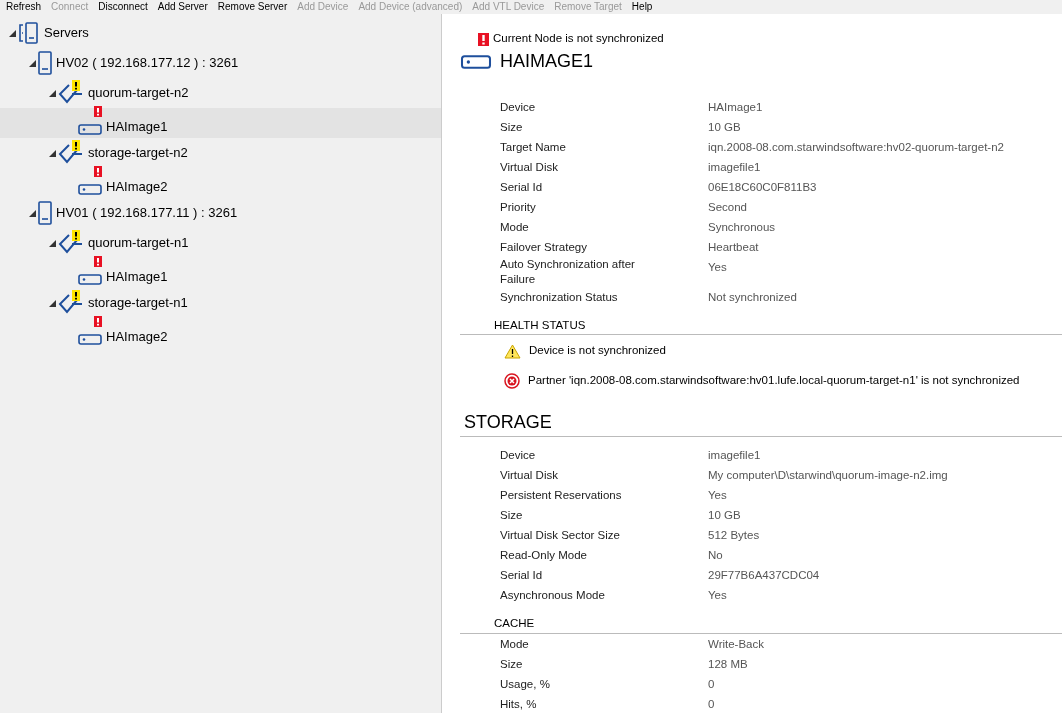  I want to click on tree-item: HV02 ( 192.168.177.12 ) : 3261, so click(220, 63).